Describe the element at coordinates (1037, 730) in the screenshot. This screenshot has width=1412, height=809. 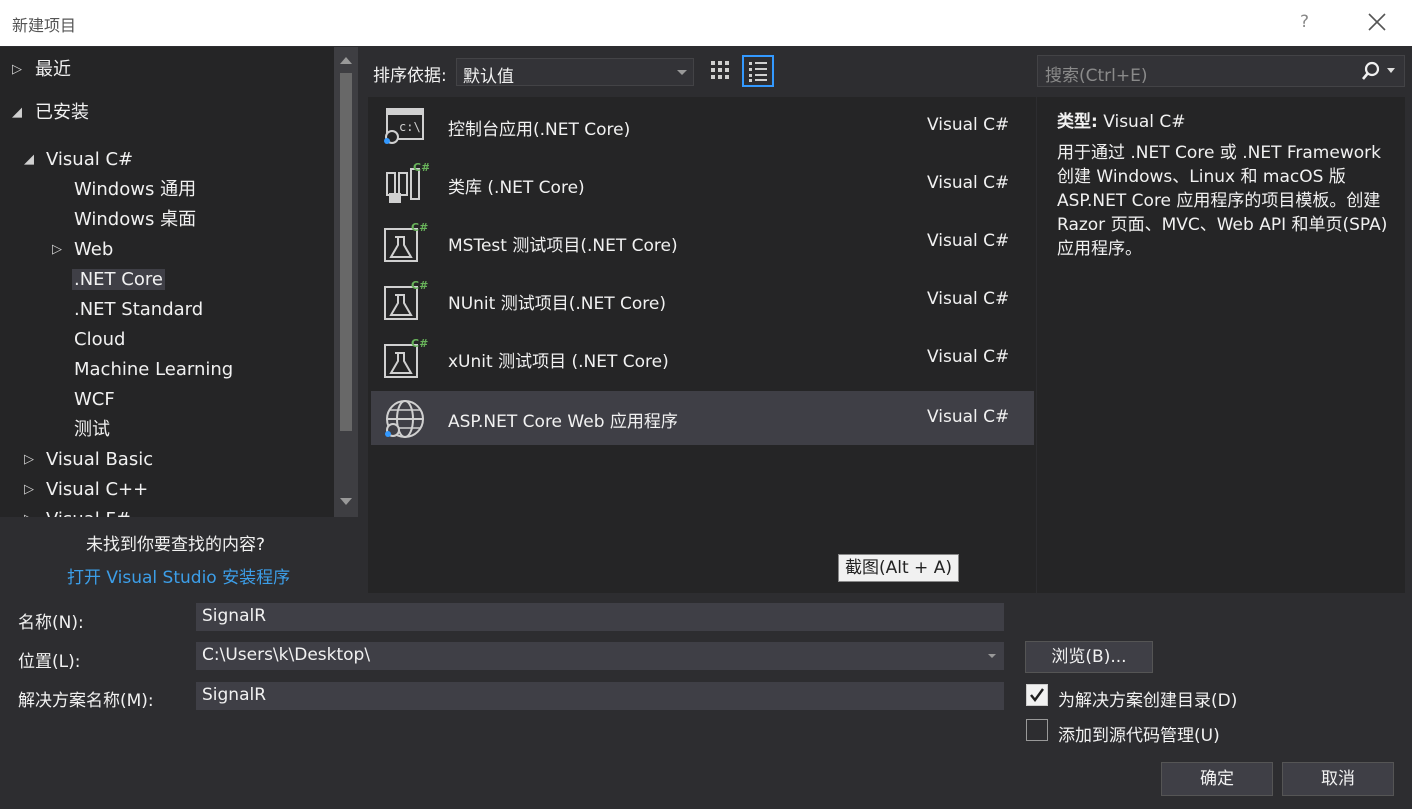
I see `add-source-control-checkbox` at that location.